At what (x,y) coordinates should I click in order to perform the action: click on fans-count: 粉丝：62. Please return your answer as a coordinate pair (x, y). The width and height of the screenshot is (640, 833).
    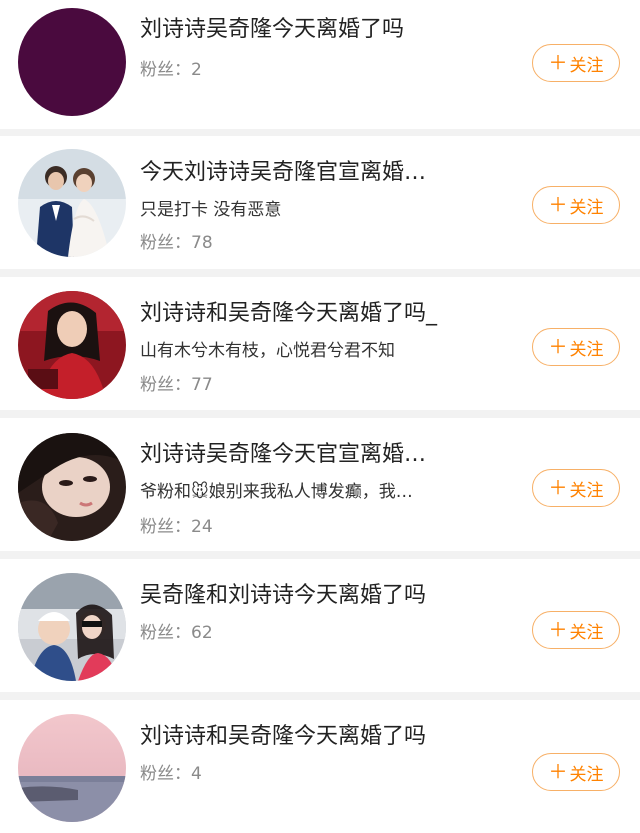
    Looking at the image, I should click on (176, 633).